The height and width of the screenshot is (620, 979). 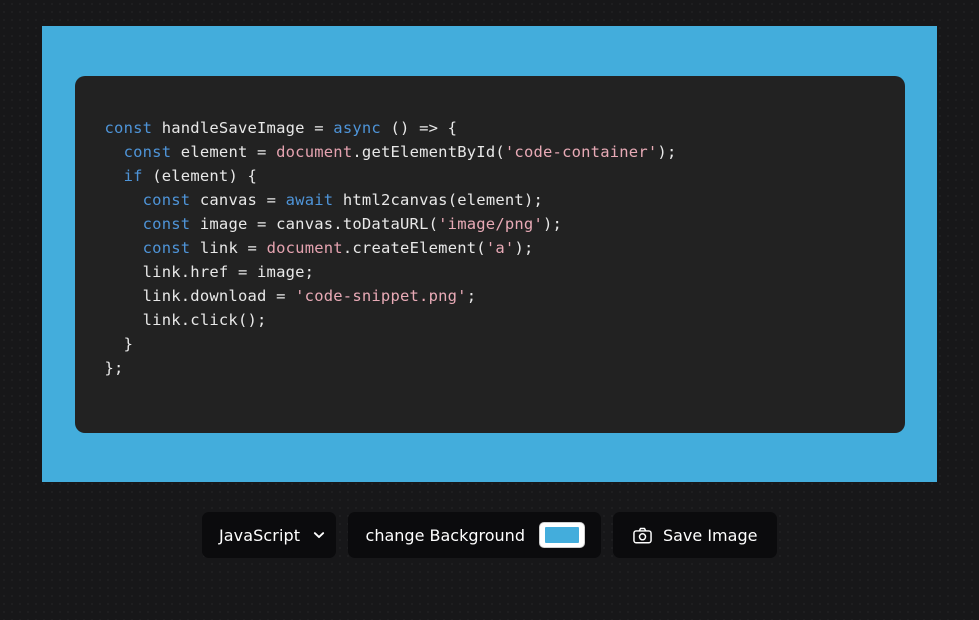 I want to click on code-token: handleSaveImage =, so click(x=243, y=127).